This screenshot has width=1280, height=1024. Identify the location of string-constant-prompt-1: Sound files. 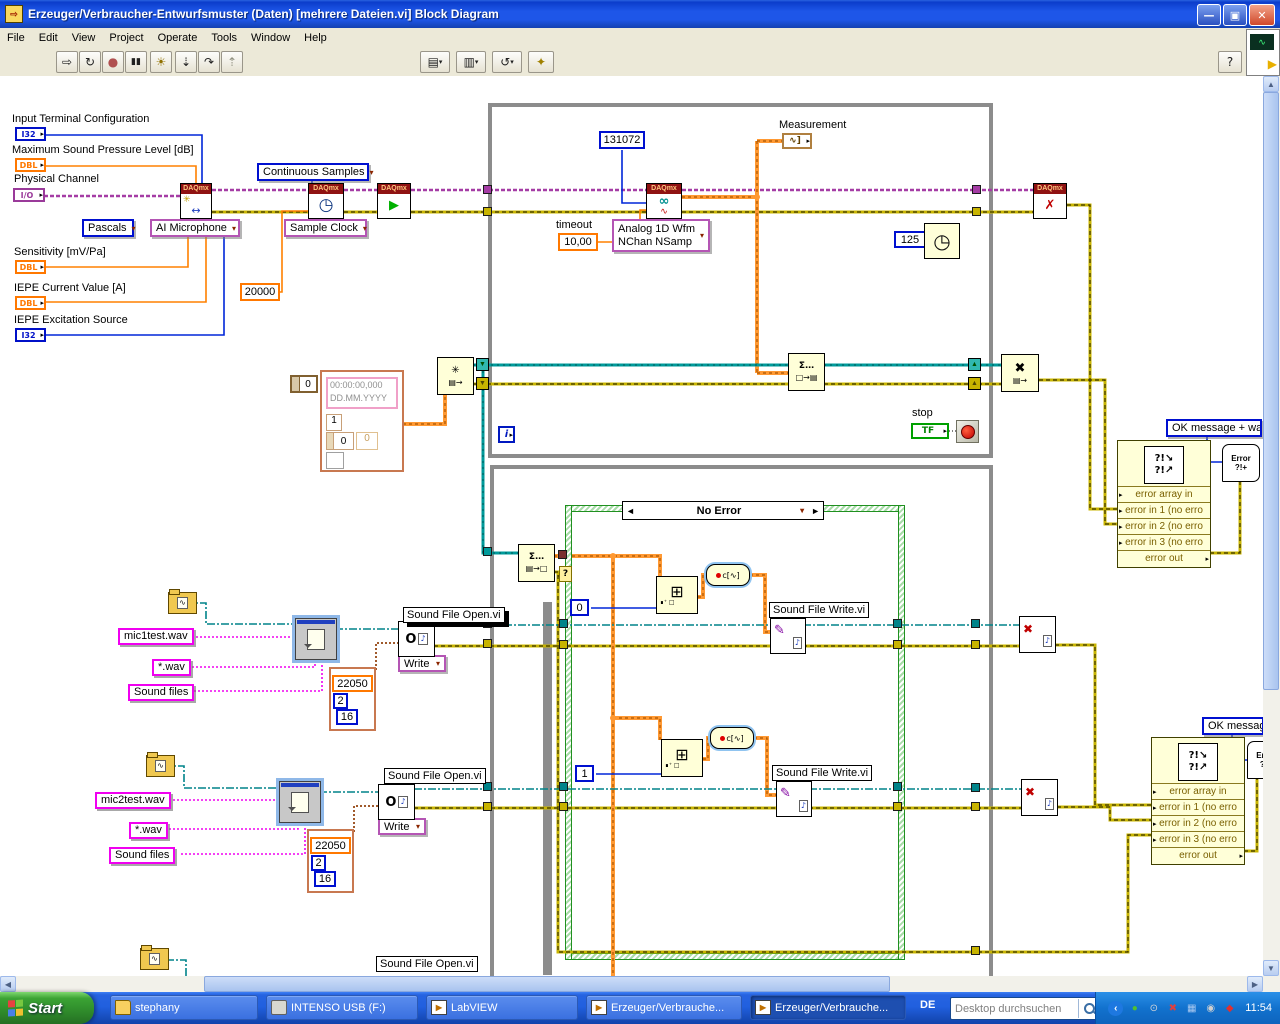
(161, 692).